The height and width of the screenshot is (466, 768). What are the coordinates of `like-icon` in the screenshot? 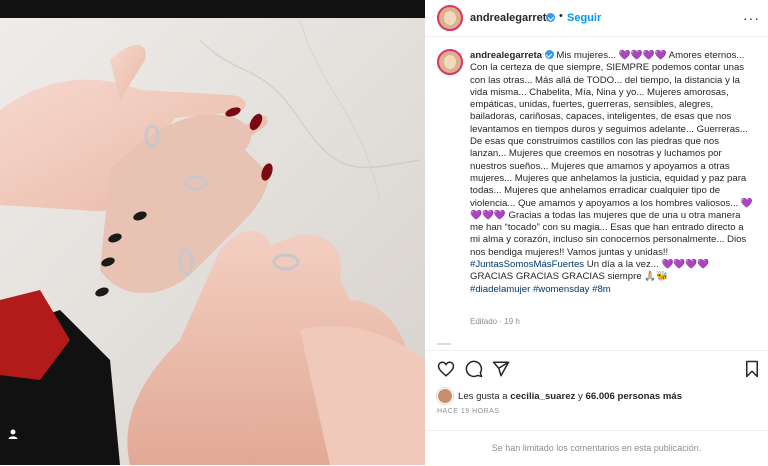 It's located at (446, 369).